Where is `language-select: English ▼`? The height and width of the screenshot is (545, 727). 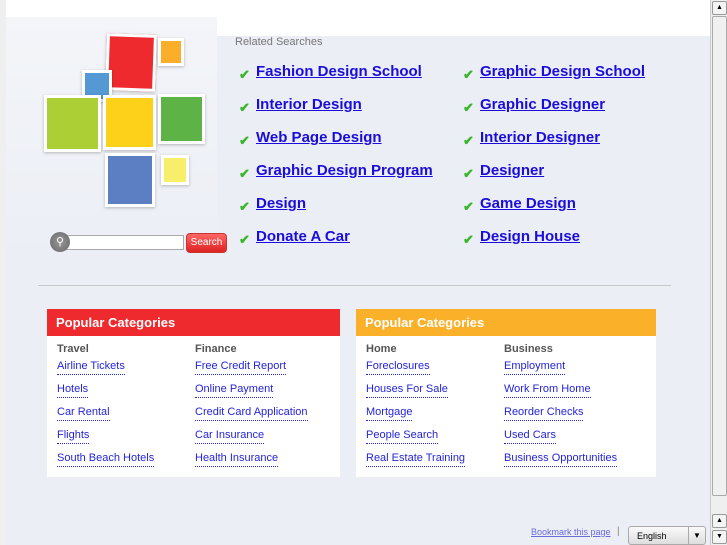 language-select: English ▼ is located at coordinates (667, 535).